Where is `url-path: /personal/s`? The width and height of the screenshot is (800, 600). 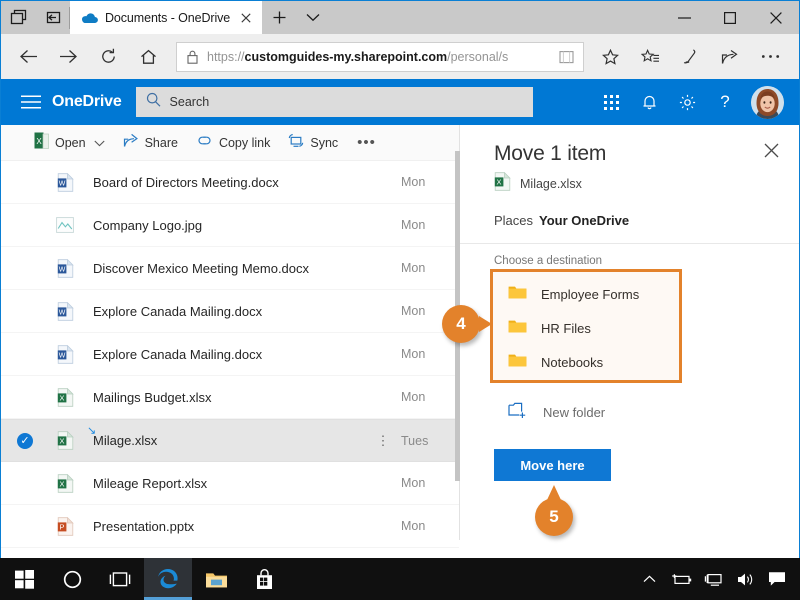
url-path: /personal/s is located at coordinates (478, 56).